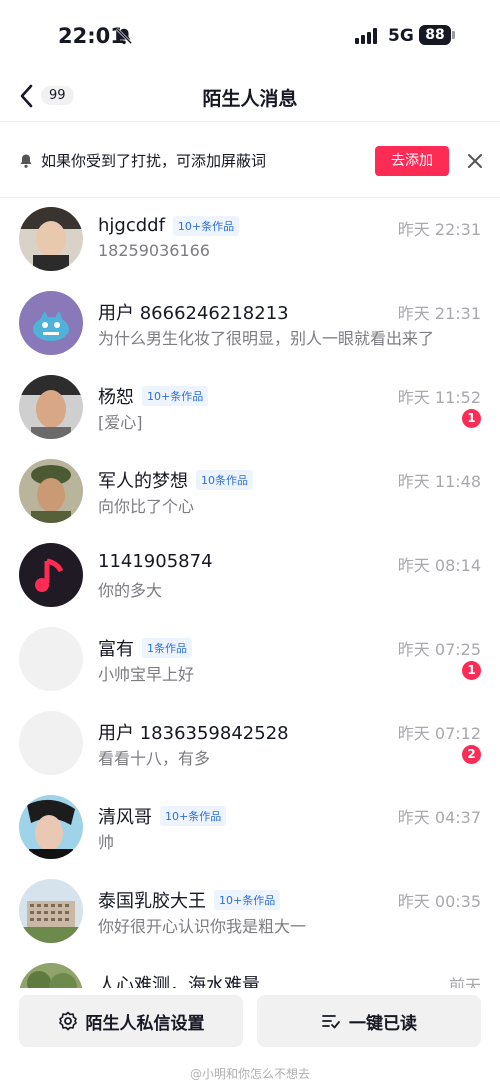  What do you see at coordinates (439, 901) in the screenshot?
I see `message-time: 昨天 00:35` at bounding box center [439, 901].